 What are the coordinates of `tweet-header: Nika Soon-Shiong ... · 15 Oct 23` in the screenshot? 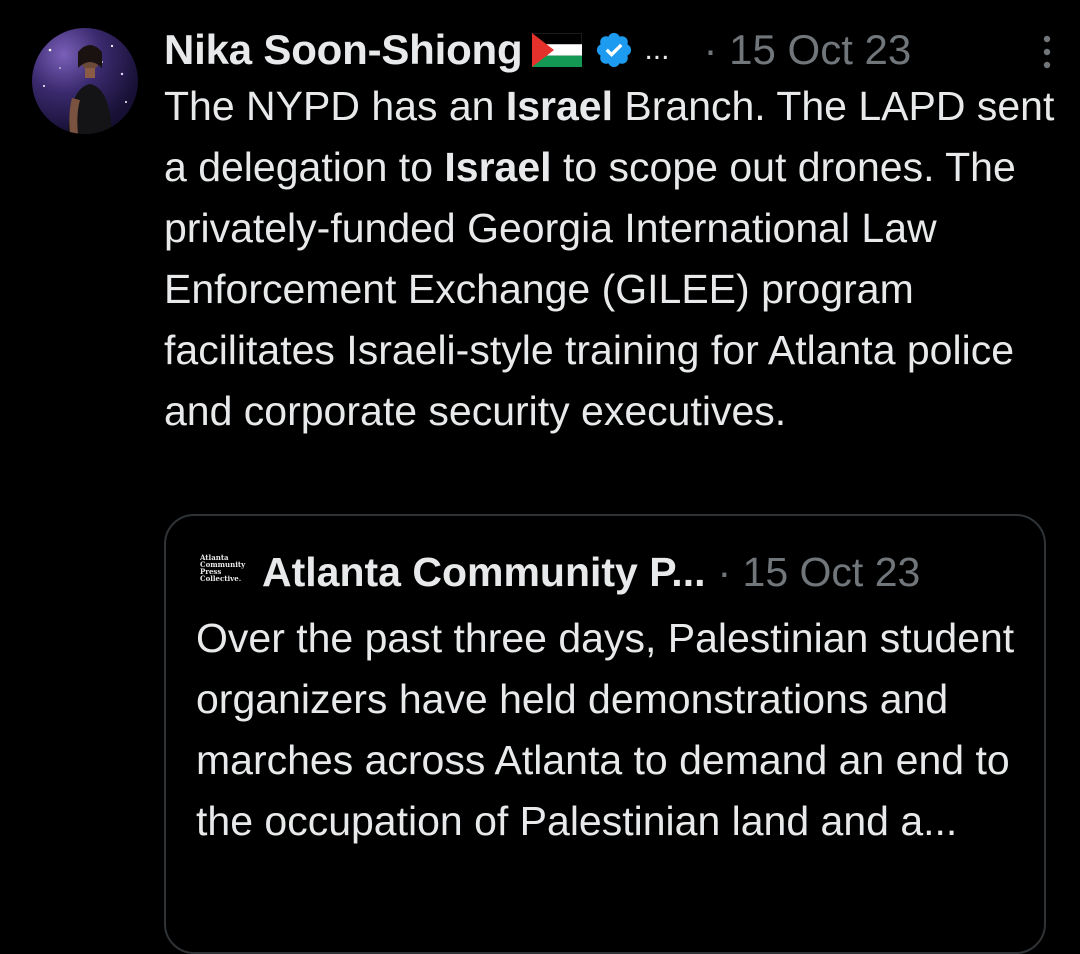 It's located at (609, 50).